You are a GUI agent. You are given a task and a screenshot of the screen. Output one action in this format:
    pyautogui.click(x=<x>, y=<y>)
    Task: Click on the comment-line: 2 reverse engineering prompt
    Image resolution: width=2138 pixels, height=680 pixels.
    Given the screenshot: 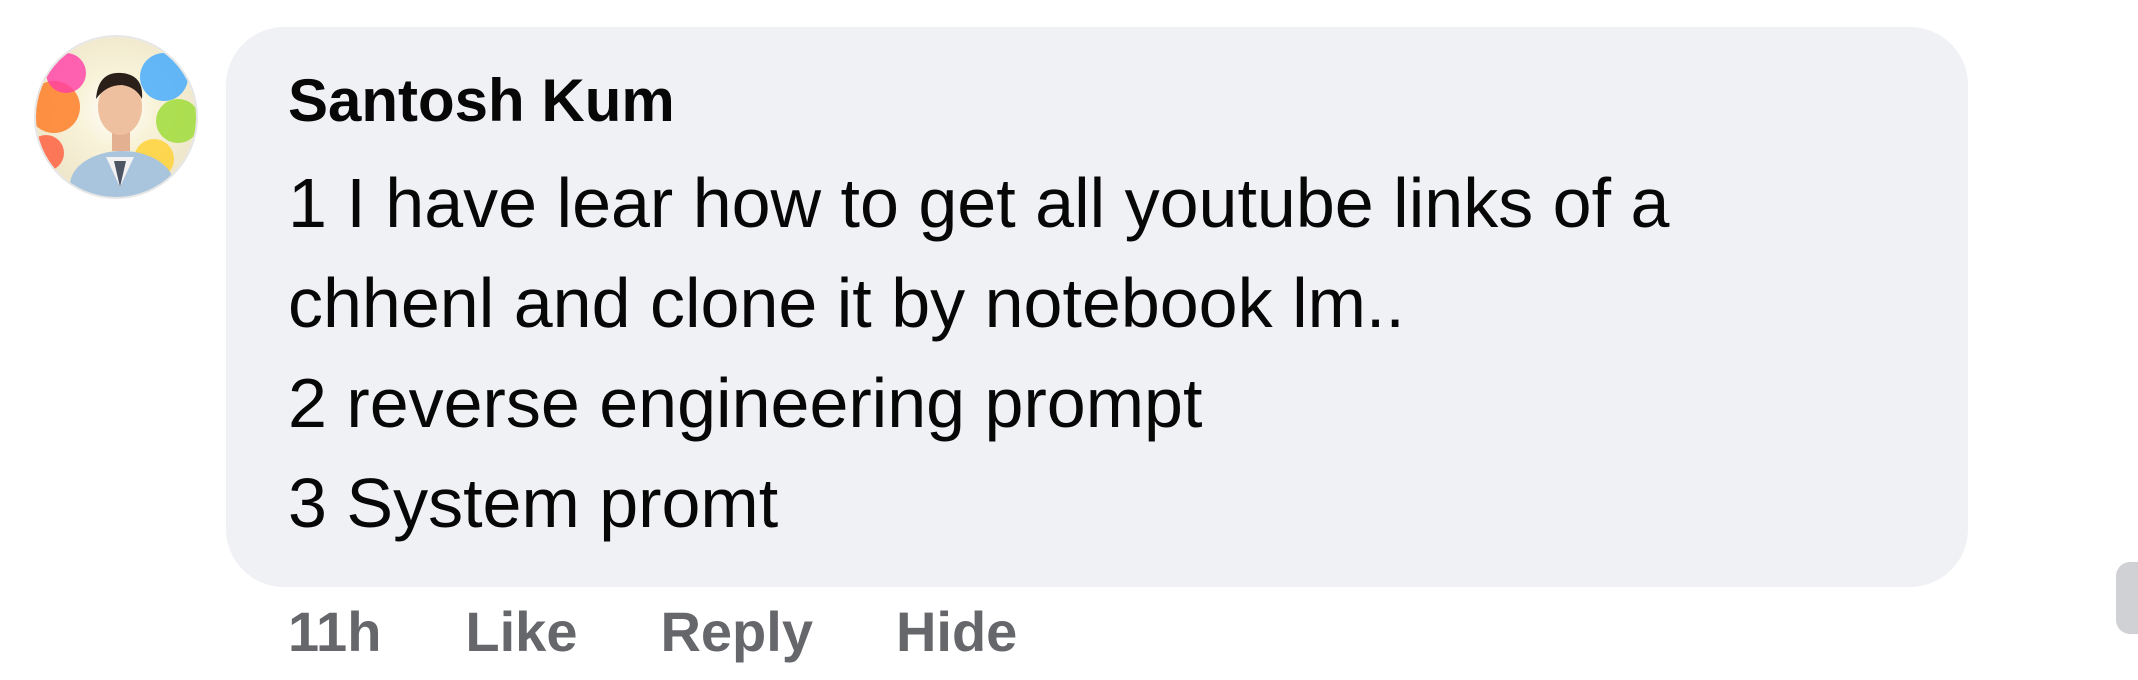 What is the action you would take?
    pyautogui.click(x=745, y=403)
    